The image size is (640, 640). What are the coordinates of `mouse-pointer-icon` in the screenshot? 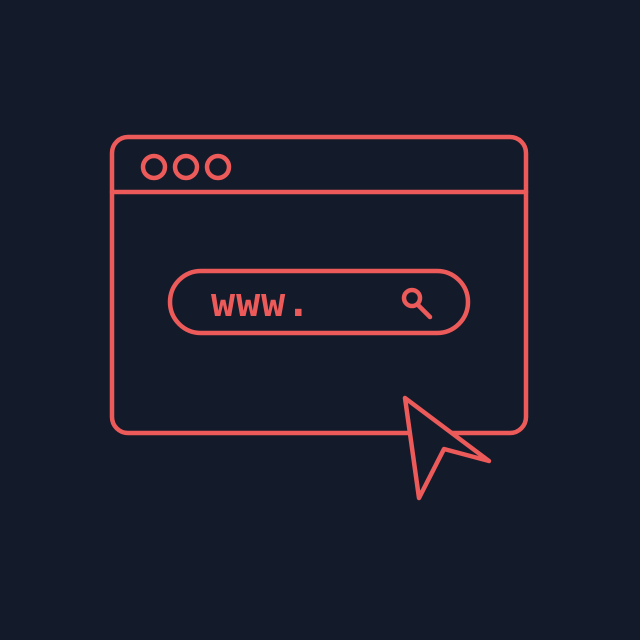 It's located at (447, 448).